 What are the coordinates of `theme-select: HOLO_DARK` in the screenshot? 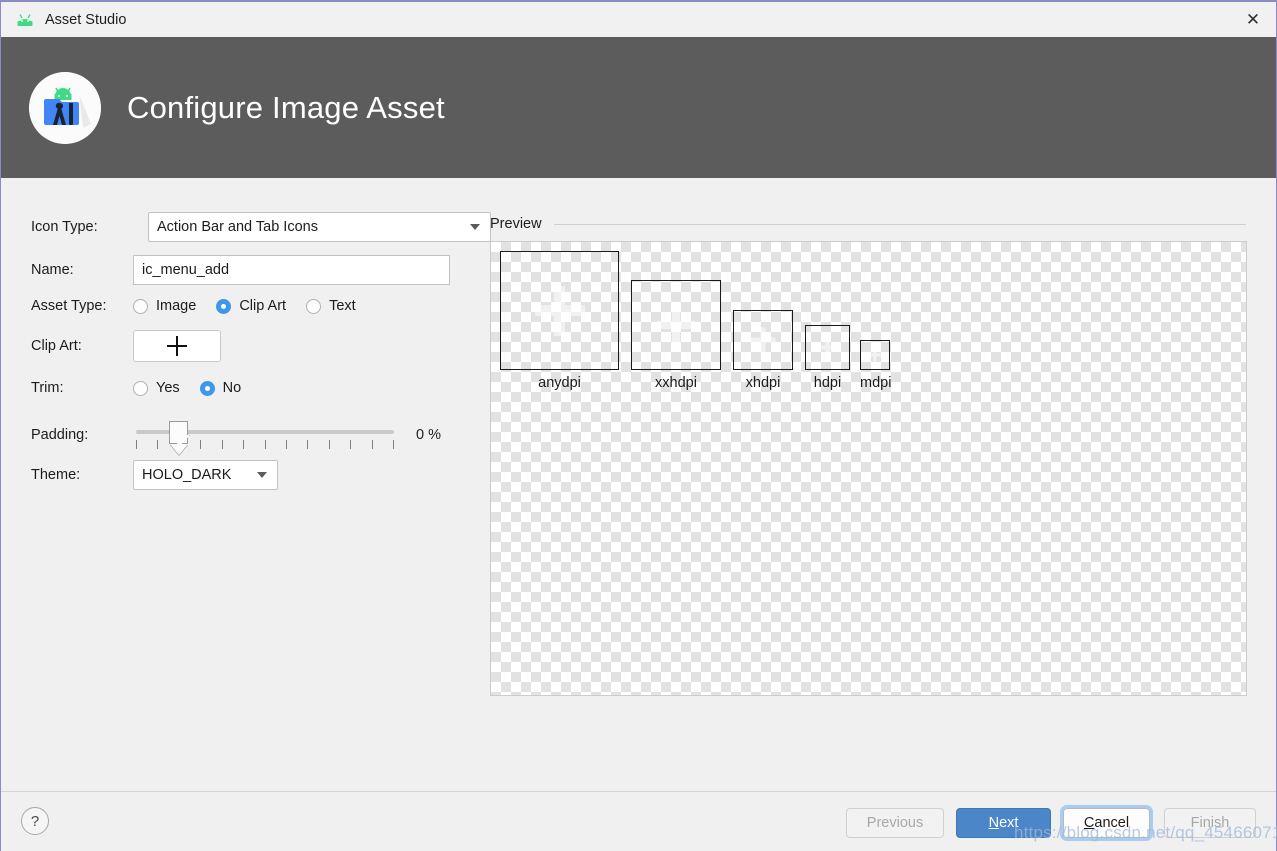 It's located at (205, 475).